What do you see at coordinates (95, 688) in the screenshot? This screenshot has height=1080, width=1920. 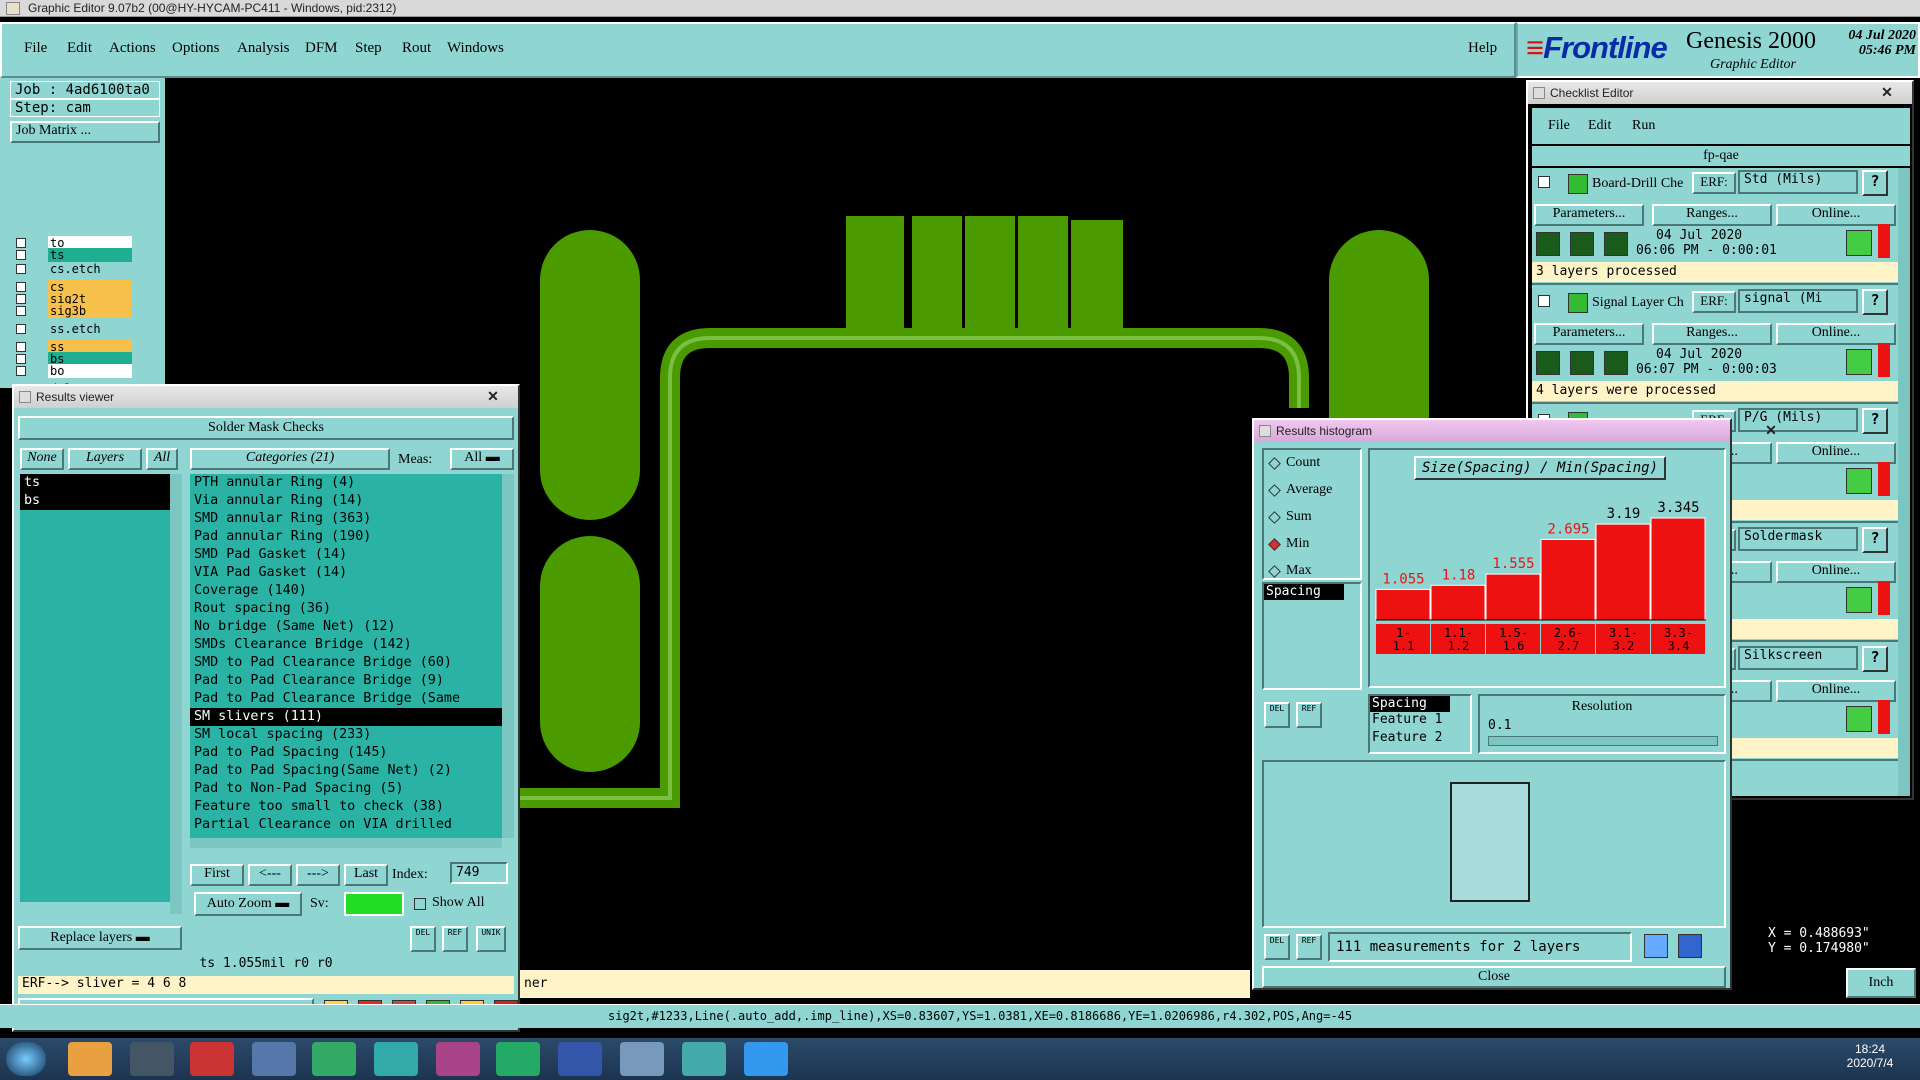 I see `layer-result-list: ts bs` at bounding box center [95, 688].